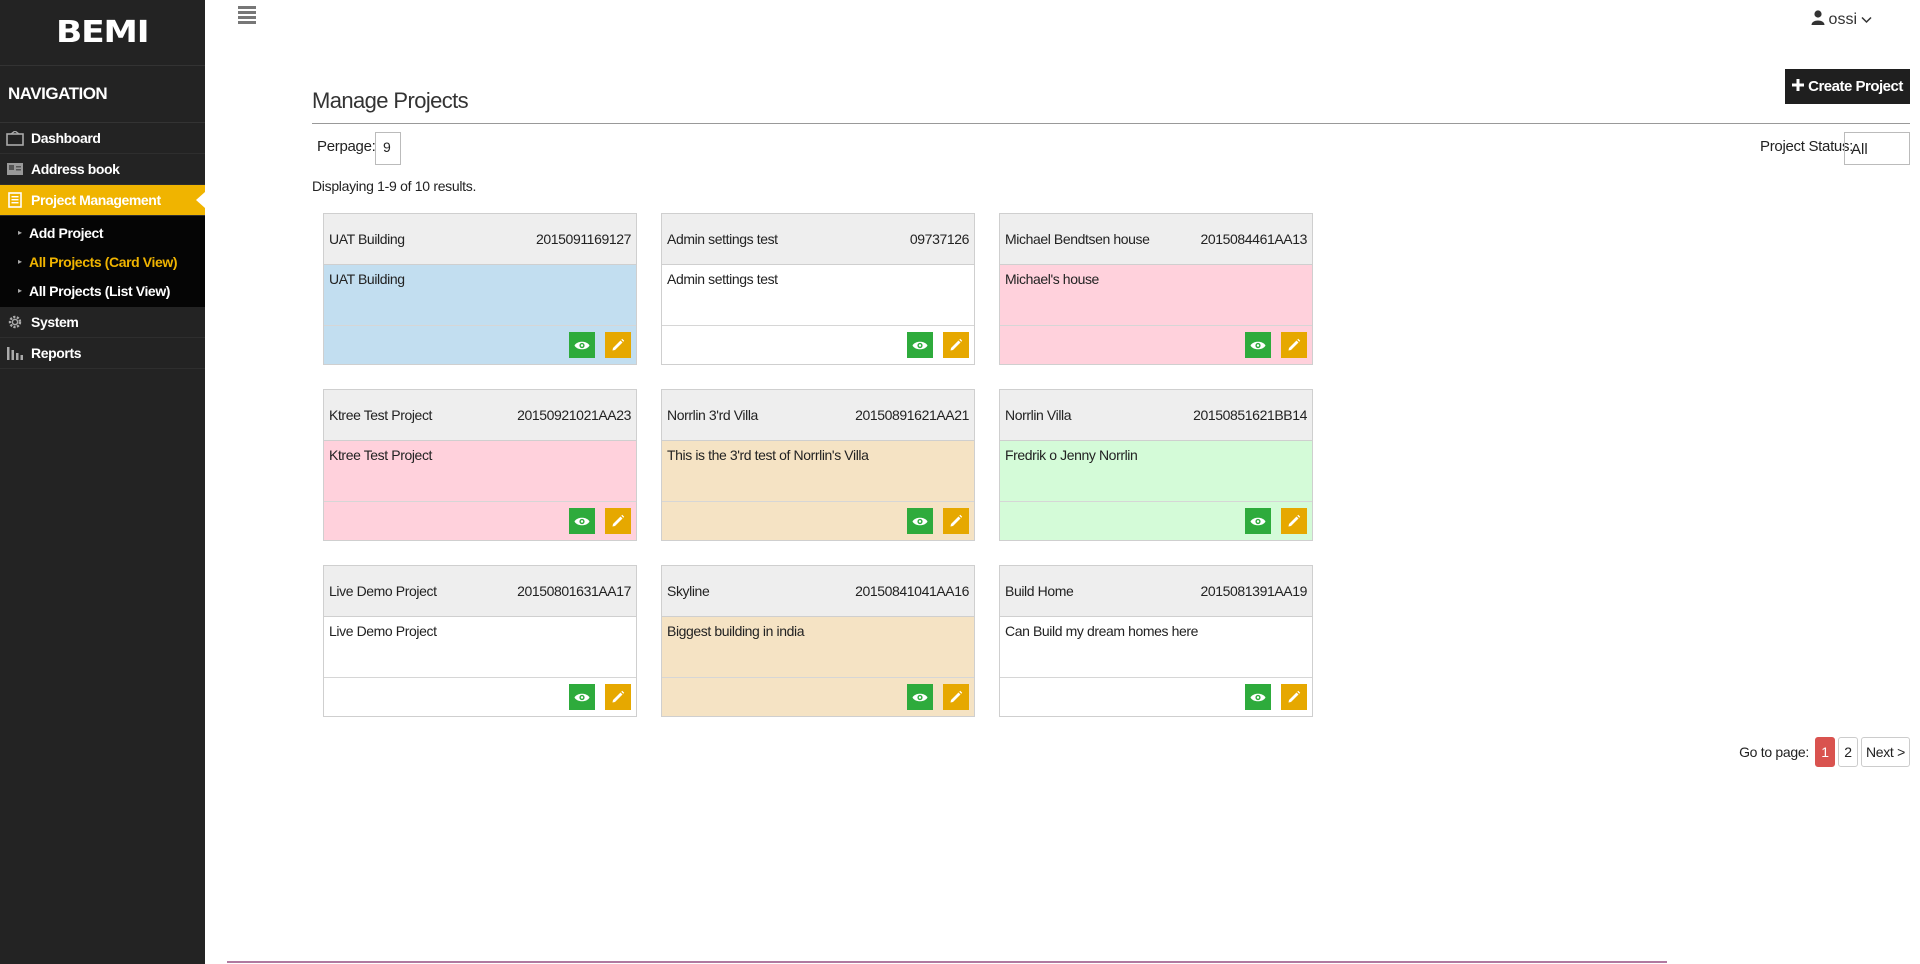 This screenshot has width=1920, height=964. What do you see at coordinates (15, 322) in the screenshot?
I see `gear-icon` at bounding box center [15, 322].